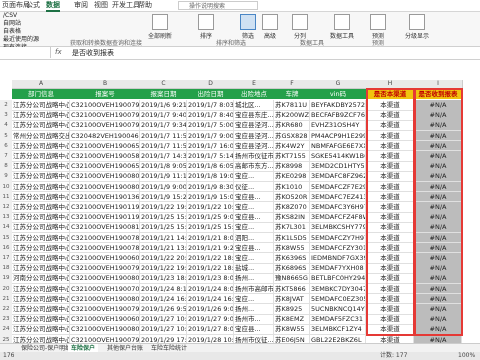 Image resolution: width=480 pixels, height=360 pixels. What do you see at coordinates (30, 40) in the screenshot?
I see `get-data-item: 最近使用的源` at bounding box center [30, 40].